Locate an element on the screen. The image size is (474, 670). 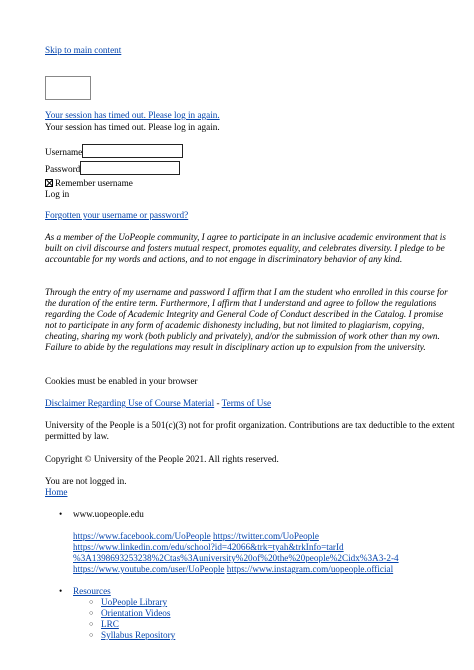
facebook-link: https://www.facebook.com/UoPeople is located at coordinates (142, 536).